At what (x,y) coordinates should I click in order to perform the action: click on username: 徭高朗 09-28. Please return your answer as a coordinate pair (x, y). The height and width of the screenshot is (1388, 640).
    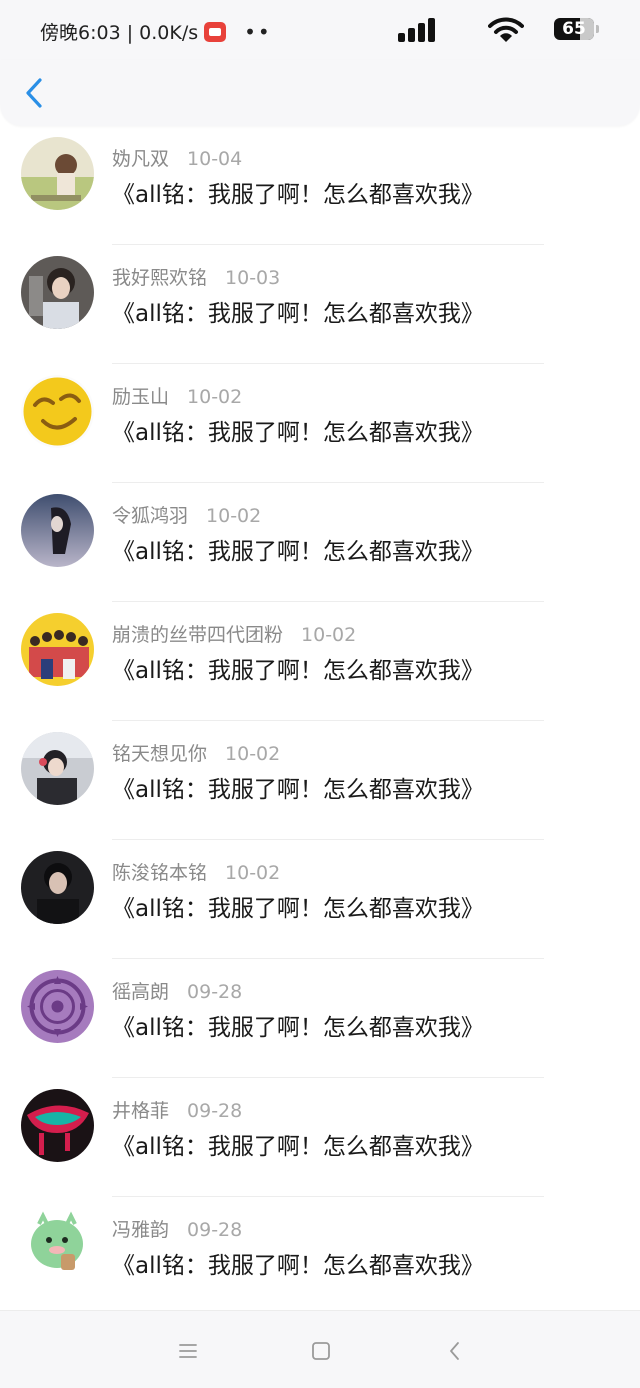
    Looking at the image, I should click on (177, 990).